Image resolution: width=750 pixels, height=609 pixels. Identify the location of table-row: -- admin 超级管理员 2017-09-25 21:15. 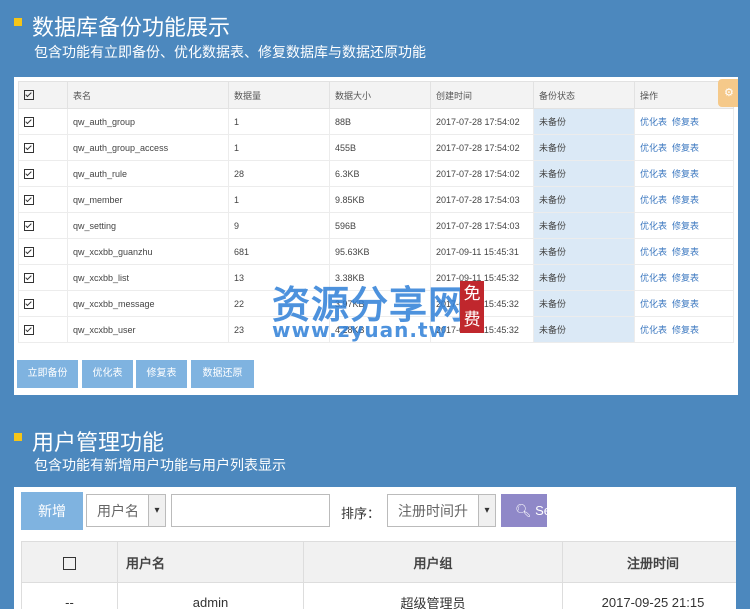
(378, 595).